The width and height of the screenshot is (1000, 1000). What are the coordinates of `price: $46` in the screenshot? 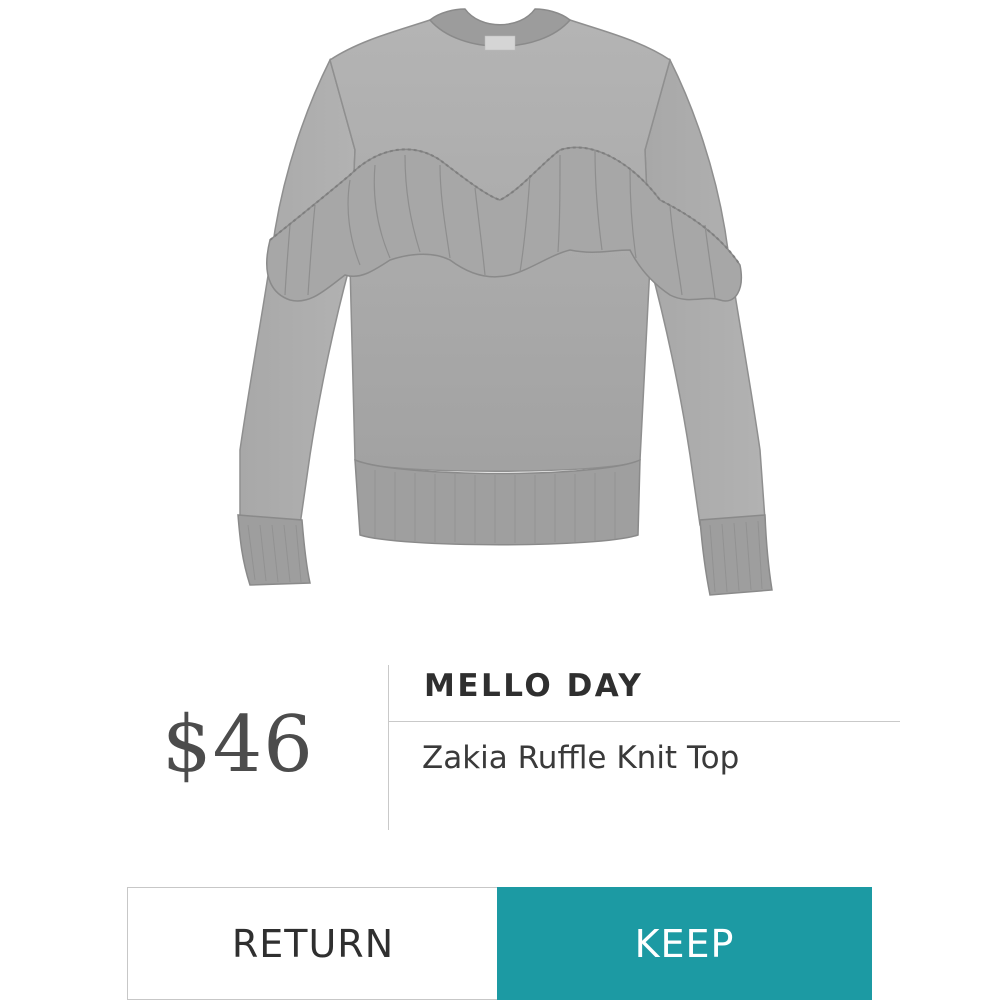 It's located at (238, 745).